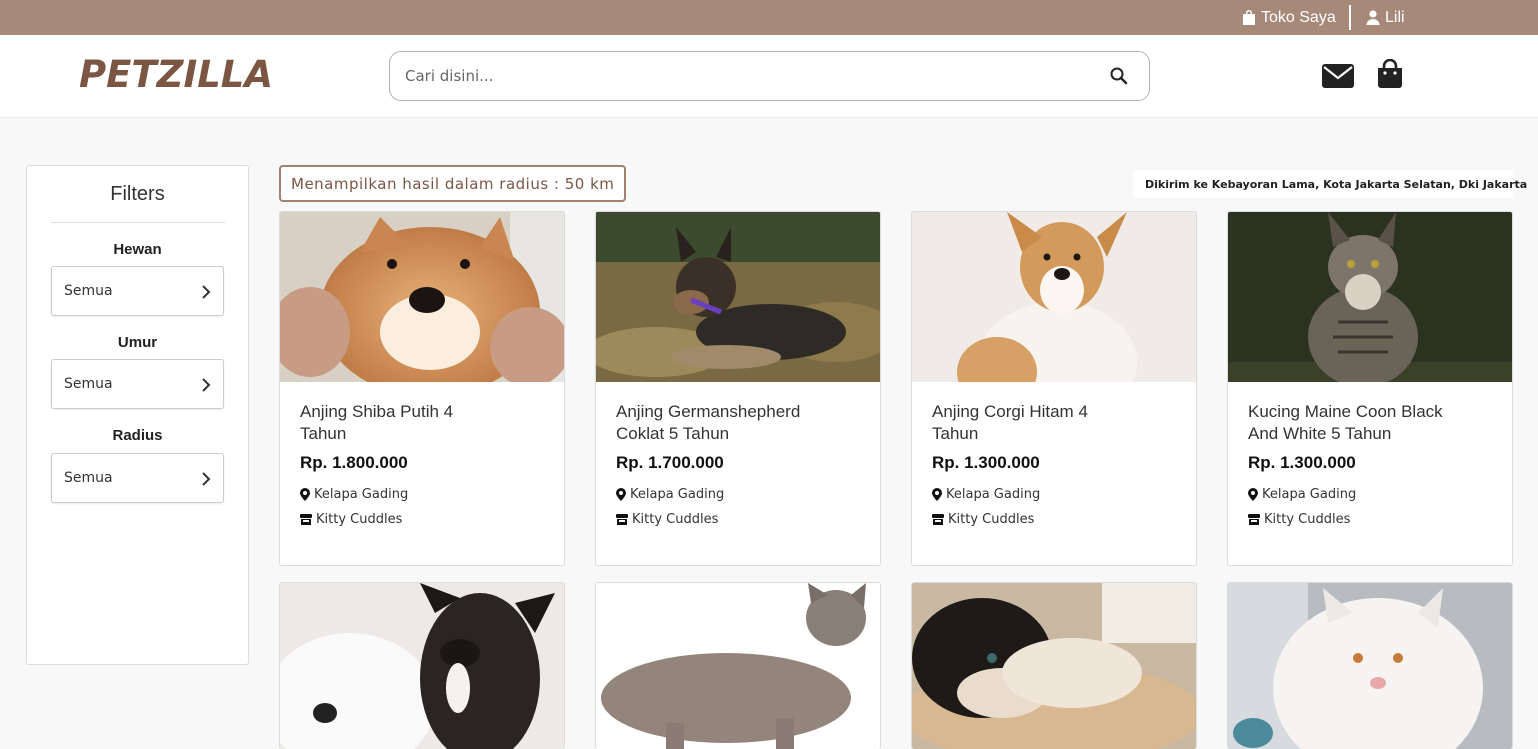 The width and height of the screenshot is (1538, 749). I want to click on my-shop-link: Toko Saya, so click(1289, 17).